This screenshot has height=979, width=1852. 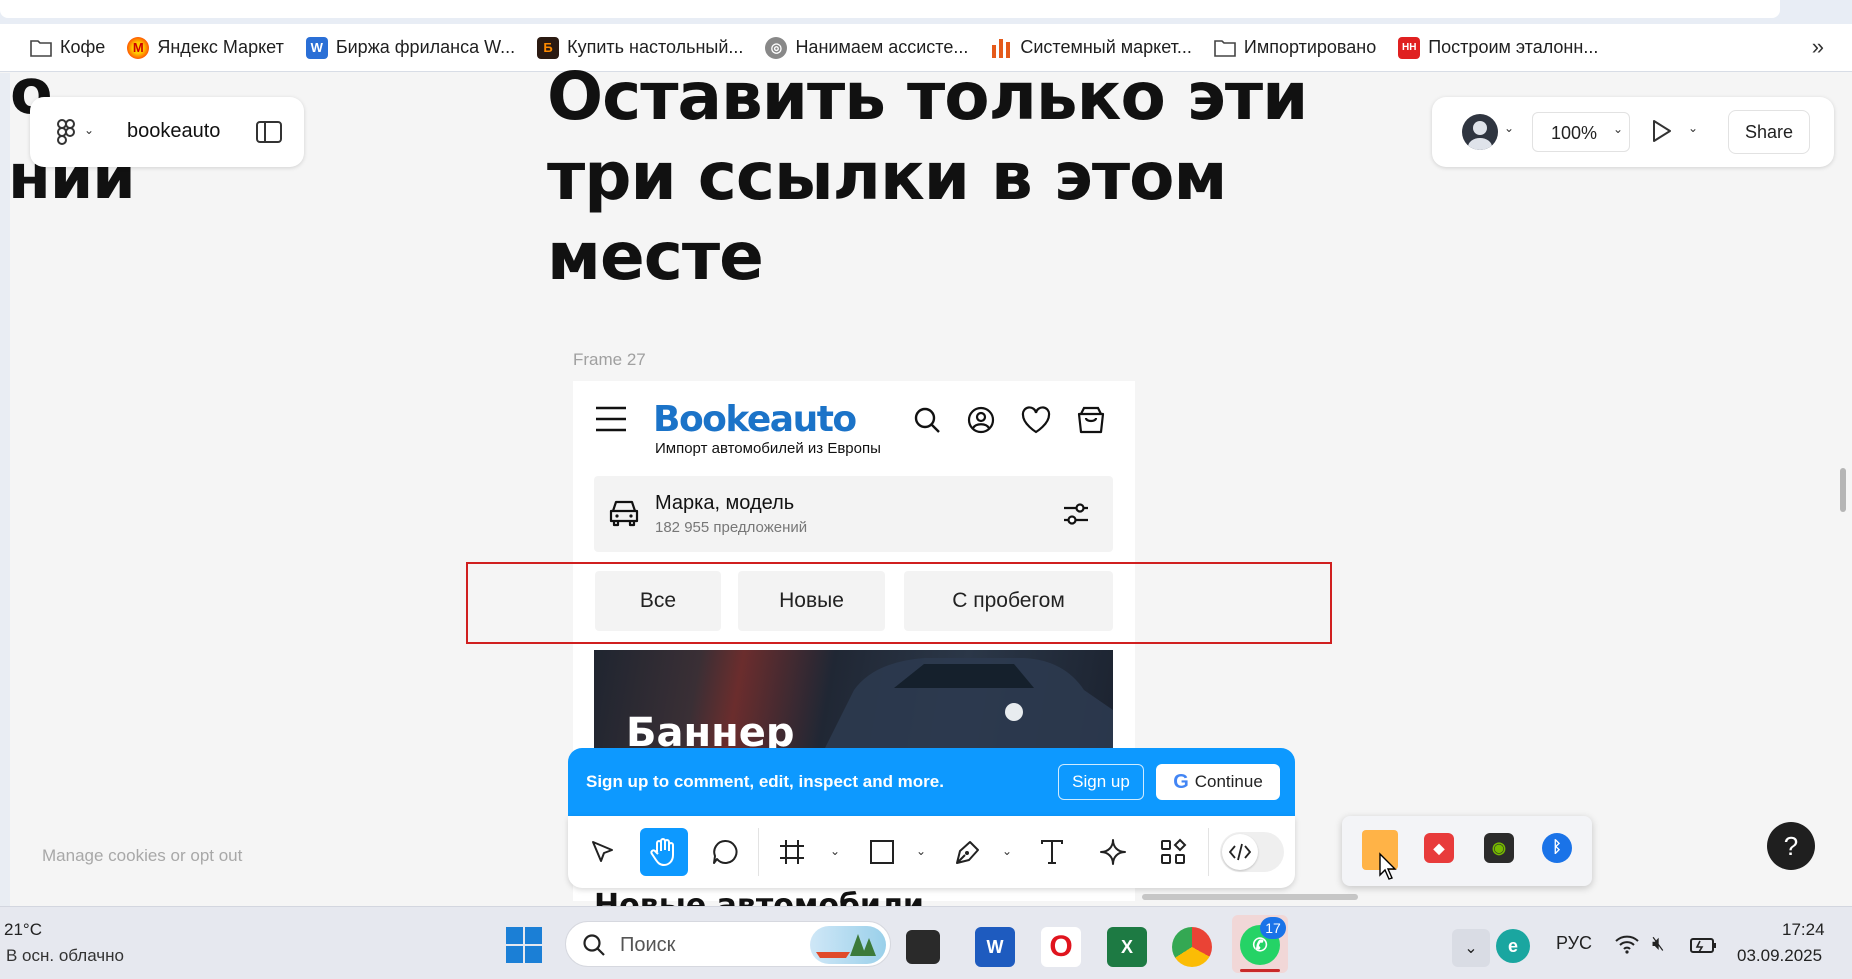 What do you see at coordinates (1409, 47) in the screenshot?
I see `hh-icon: HH` at bounding box center [1409, 47].